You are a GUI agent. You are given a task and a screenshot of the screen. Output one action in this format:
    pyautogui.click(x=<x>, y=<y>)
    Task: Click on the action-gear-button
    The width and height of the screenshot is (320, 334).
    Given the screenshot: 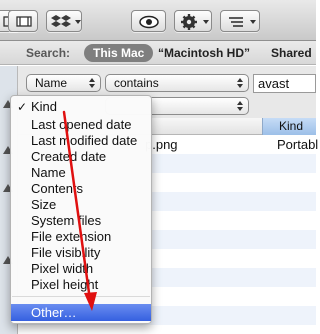 What is the action you would take?
    pyautogui.click(x=193, y=21)
    